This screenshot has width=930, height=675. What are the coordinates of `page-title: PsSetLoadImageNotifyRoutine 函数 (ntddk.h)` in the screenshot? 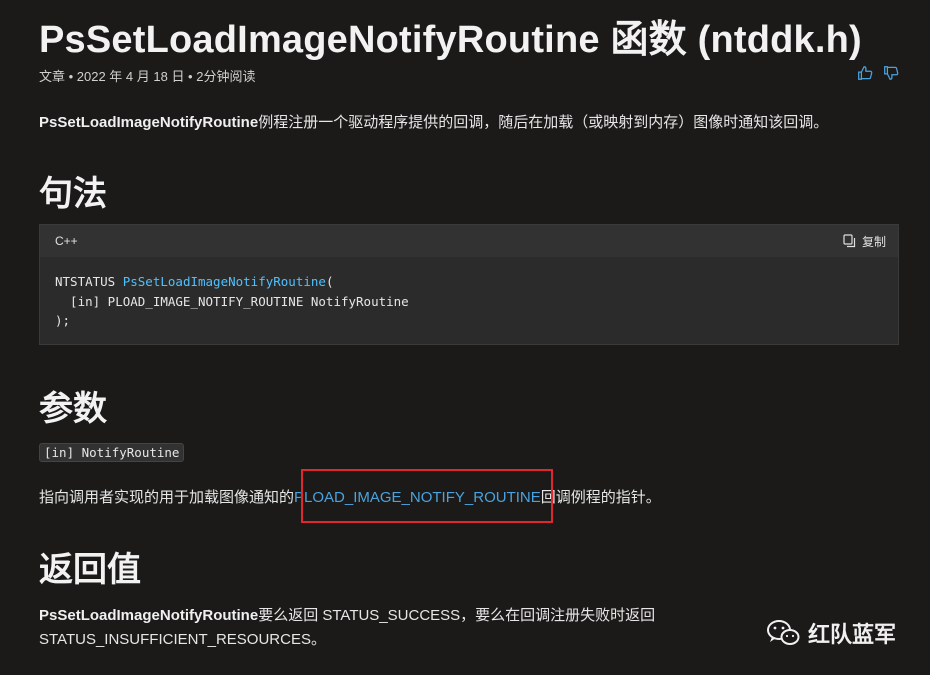 It's located at (450, 40).